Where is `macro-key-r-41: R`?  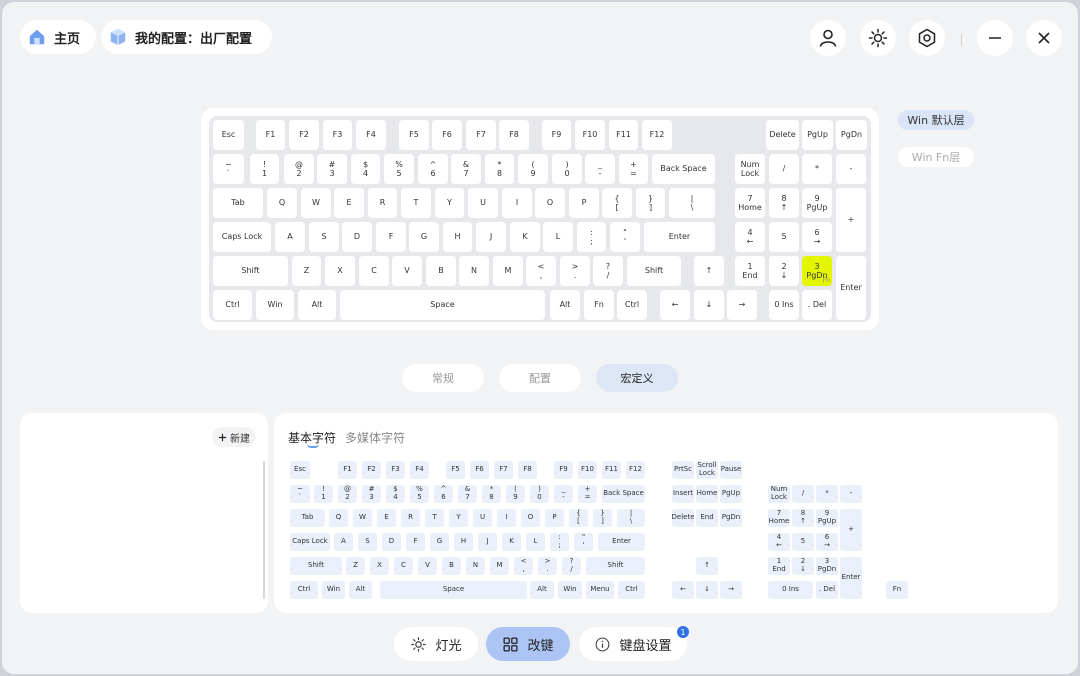 macro-key-r-41: R is located at coordinates (410, 518).